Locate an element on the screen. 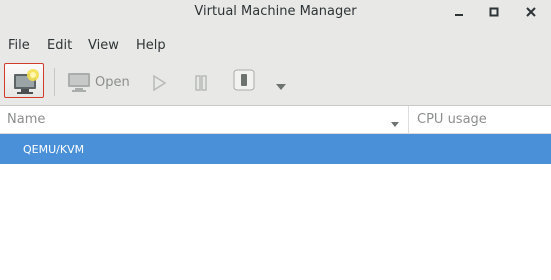 The image size is (551, 280). column-header-cpu-usage: CPU usage is located at coordinates (452, 119).